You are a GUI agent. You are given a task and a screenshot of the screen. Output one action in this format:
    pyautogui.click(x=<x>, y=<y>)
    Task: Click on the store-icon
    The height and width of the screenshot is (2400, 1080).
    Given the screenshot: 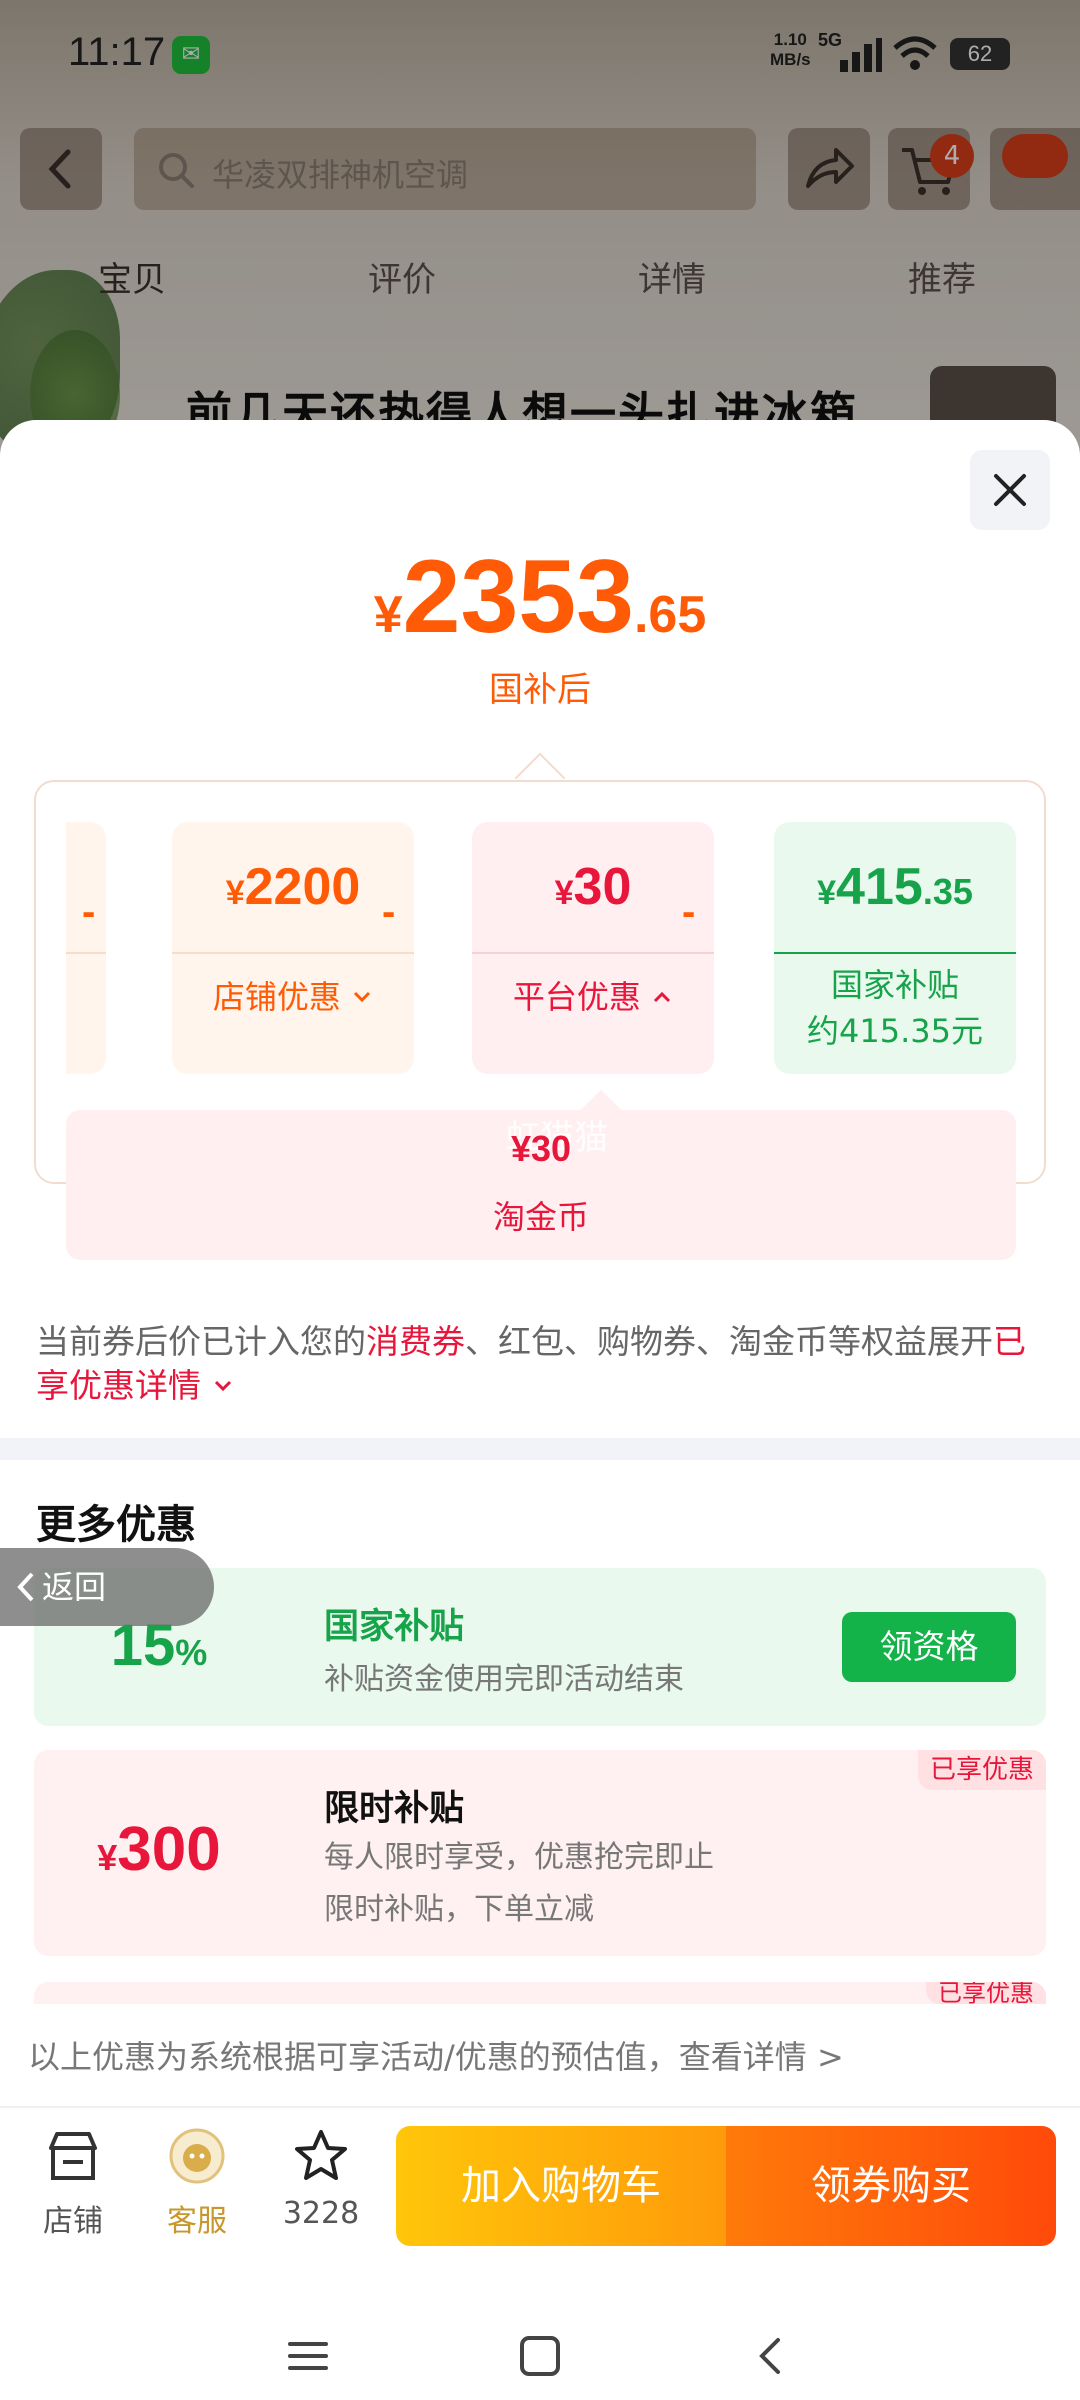 What is the action you would take?
    pyautogui.click(x=73, y=2156)
    